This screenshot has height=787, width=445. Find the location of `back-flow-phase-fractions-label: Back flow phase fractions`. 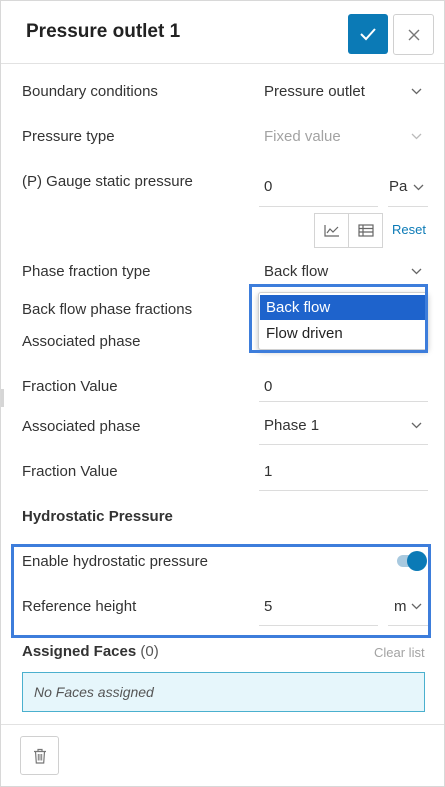

back-flow-phase-fractions-label: Back flow phase fractions is located at coordinates (107, 309).